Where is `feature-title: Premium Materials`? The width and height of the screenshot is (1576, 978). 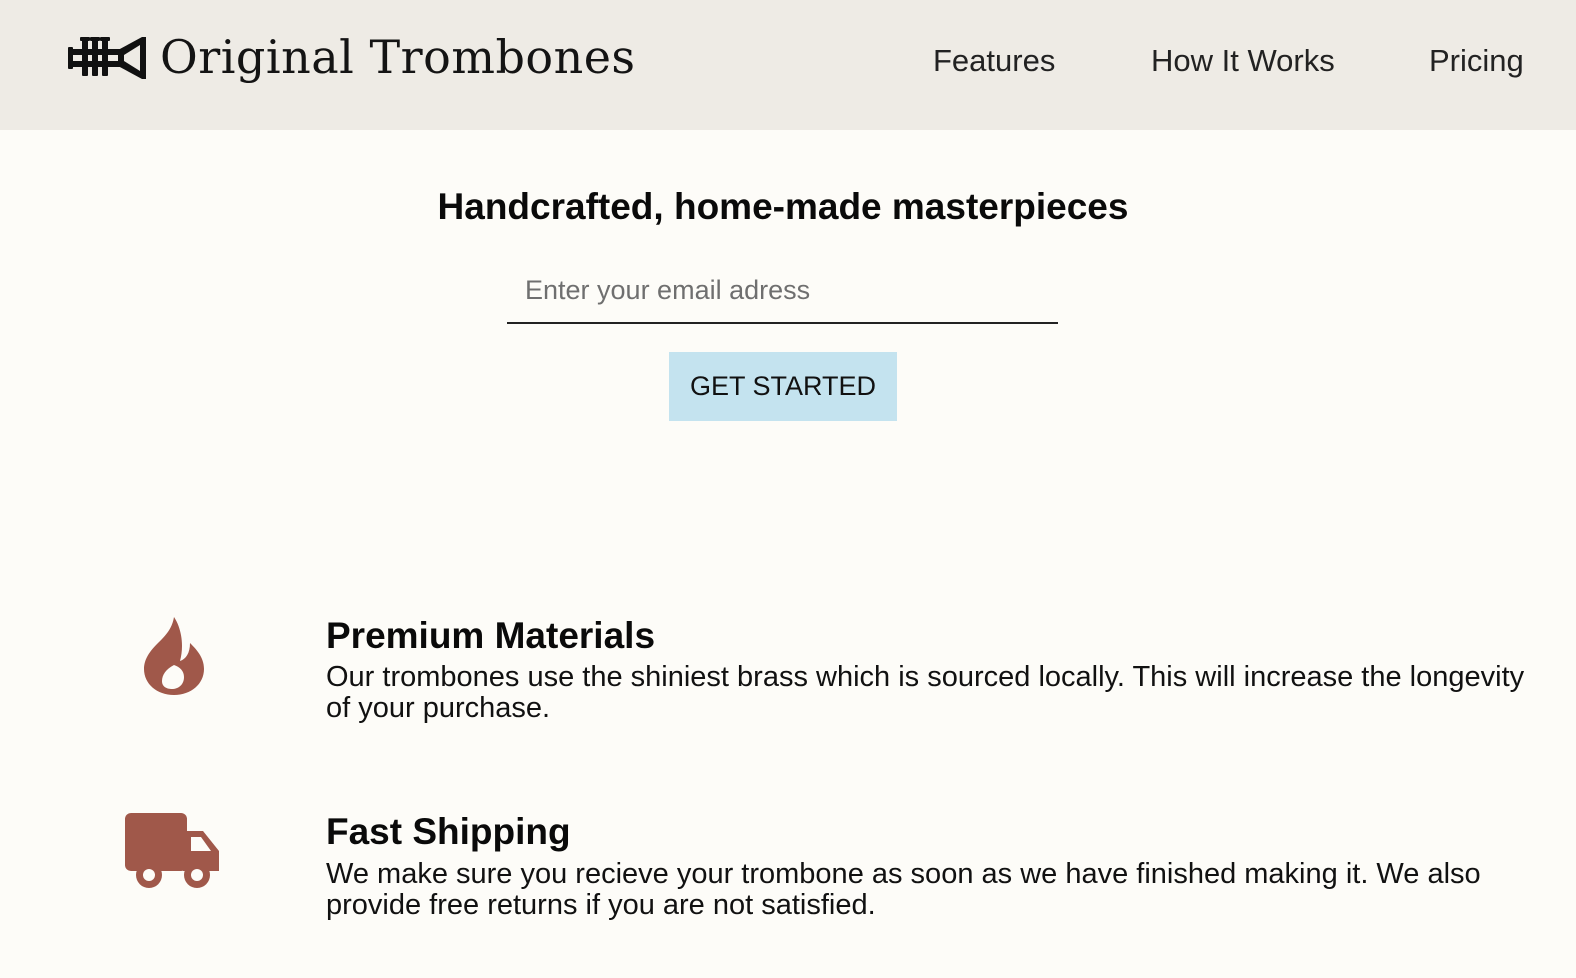 feature-title: Premium Materials is located at coordinates (491, 635).